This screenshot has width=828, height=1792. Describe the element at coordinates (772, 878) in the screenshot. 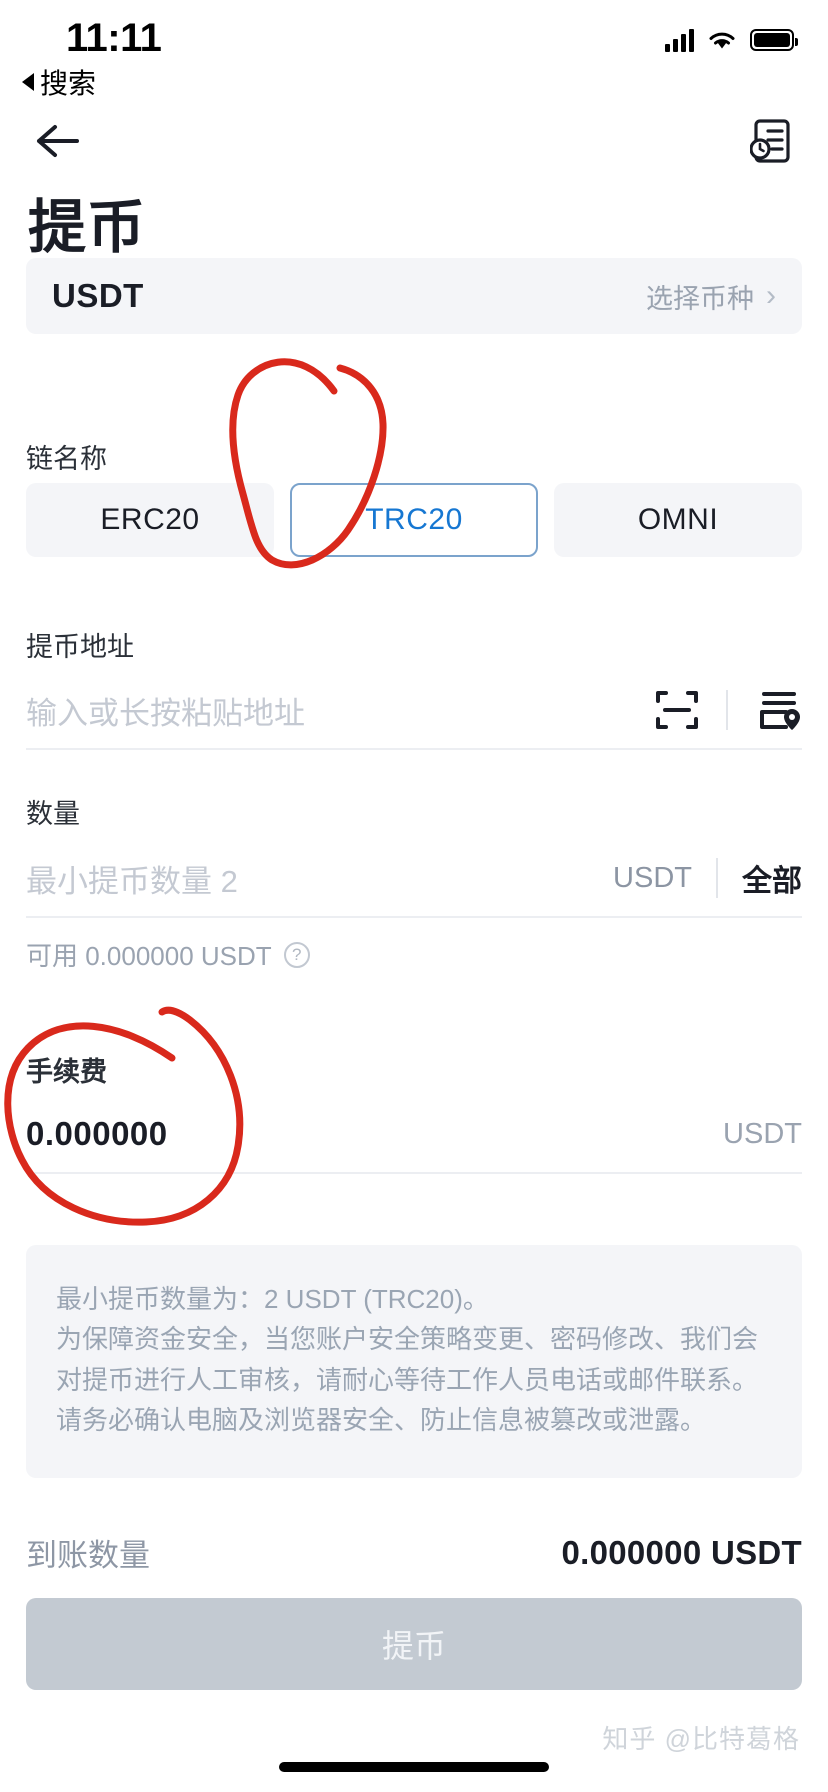

I see `amount-max-button: 全部` at that location.